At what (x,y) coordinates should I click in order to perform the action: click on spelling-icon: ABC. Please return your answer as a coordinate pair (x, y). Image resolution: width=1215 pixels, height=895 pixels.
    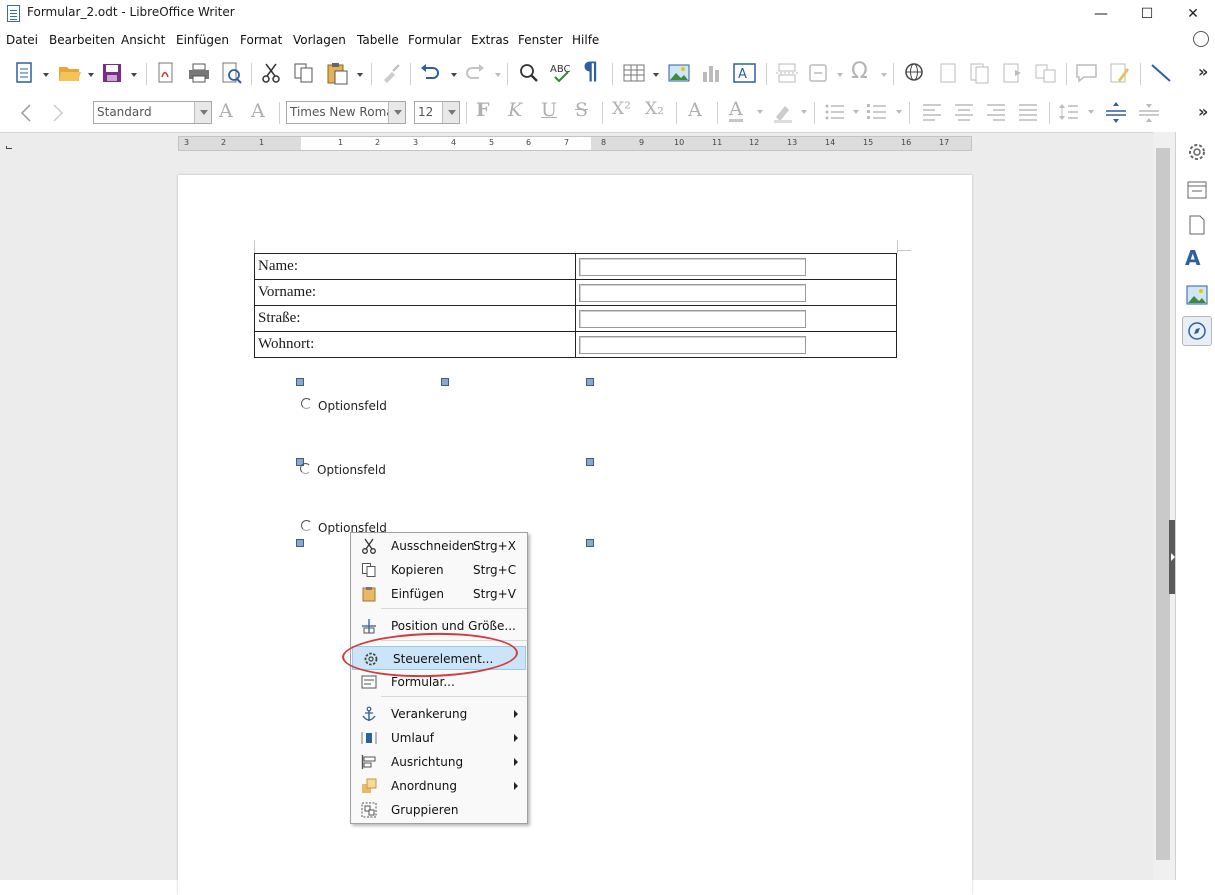
    Looking at the image, I should click on (562, 73).